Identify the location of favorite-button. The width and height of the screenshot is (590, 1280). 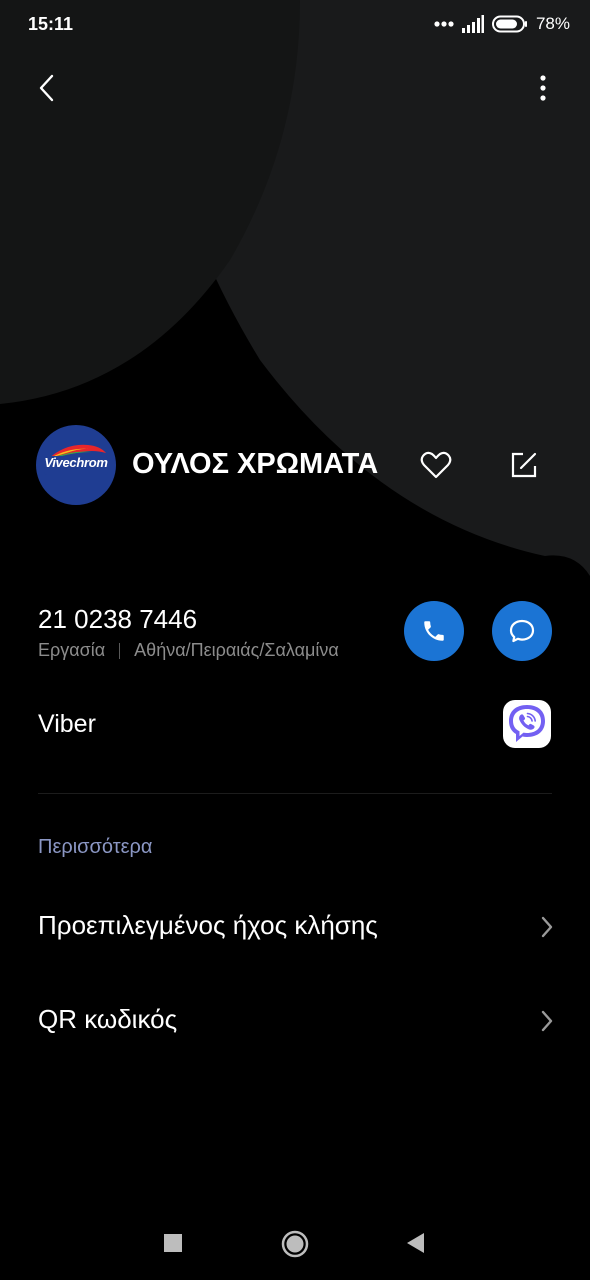
(436, 465).